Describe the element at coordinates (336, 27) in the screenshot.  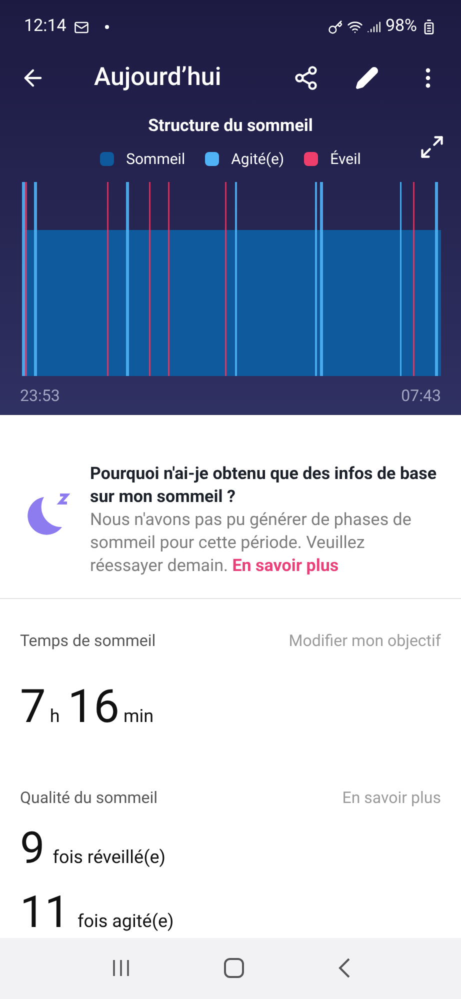
I see `key-icon` at that location.